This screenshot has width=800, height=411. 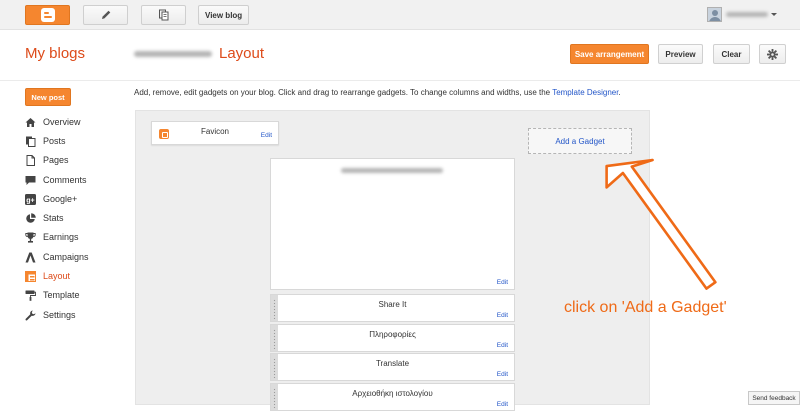 I want to click on instruction-callout: click on 'Add a Gadget', so click(x=645, y=307).